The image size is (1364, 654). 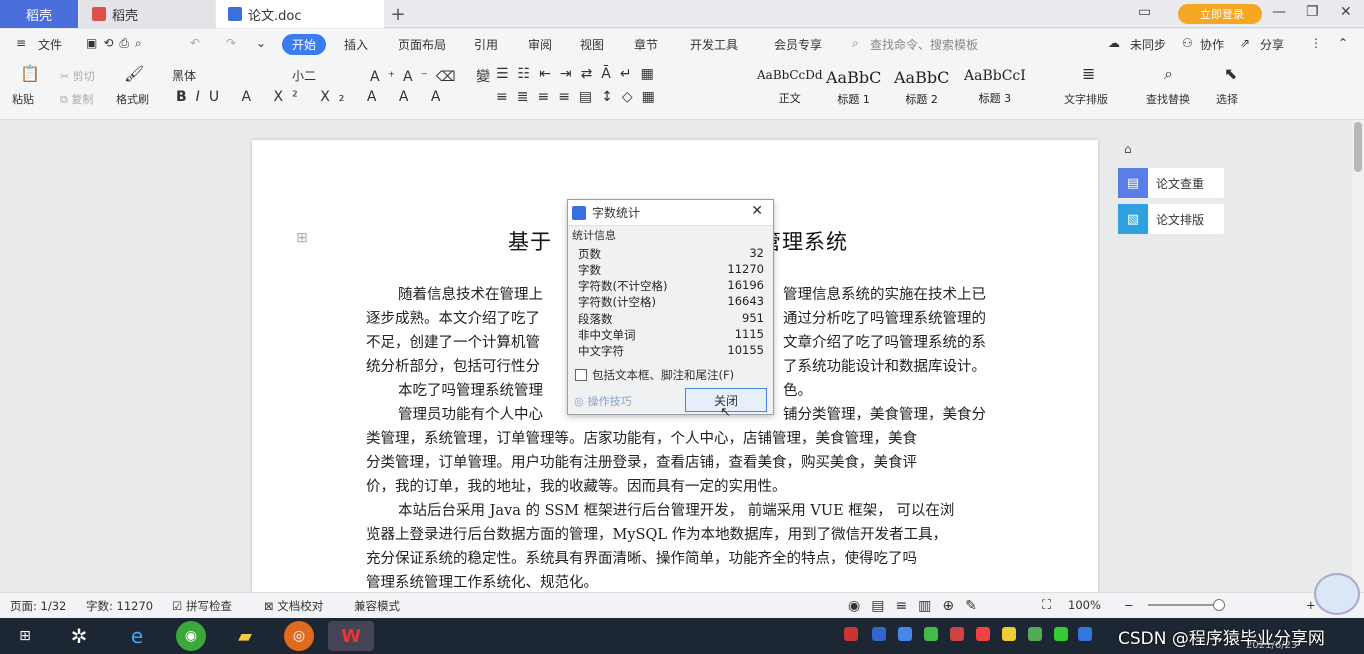 What do you see at coordinates (132, 99) in the screenshot?
I see `format-painter-label: 格式刷` at bounding box center [132, 99].